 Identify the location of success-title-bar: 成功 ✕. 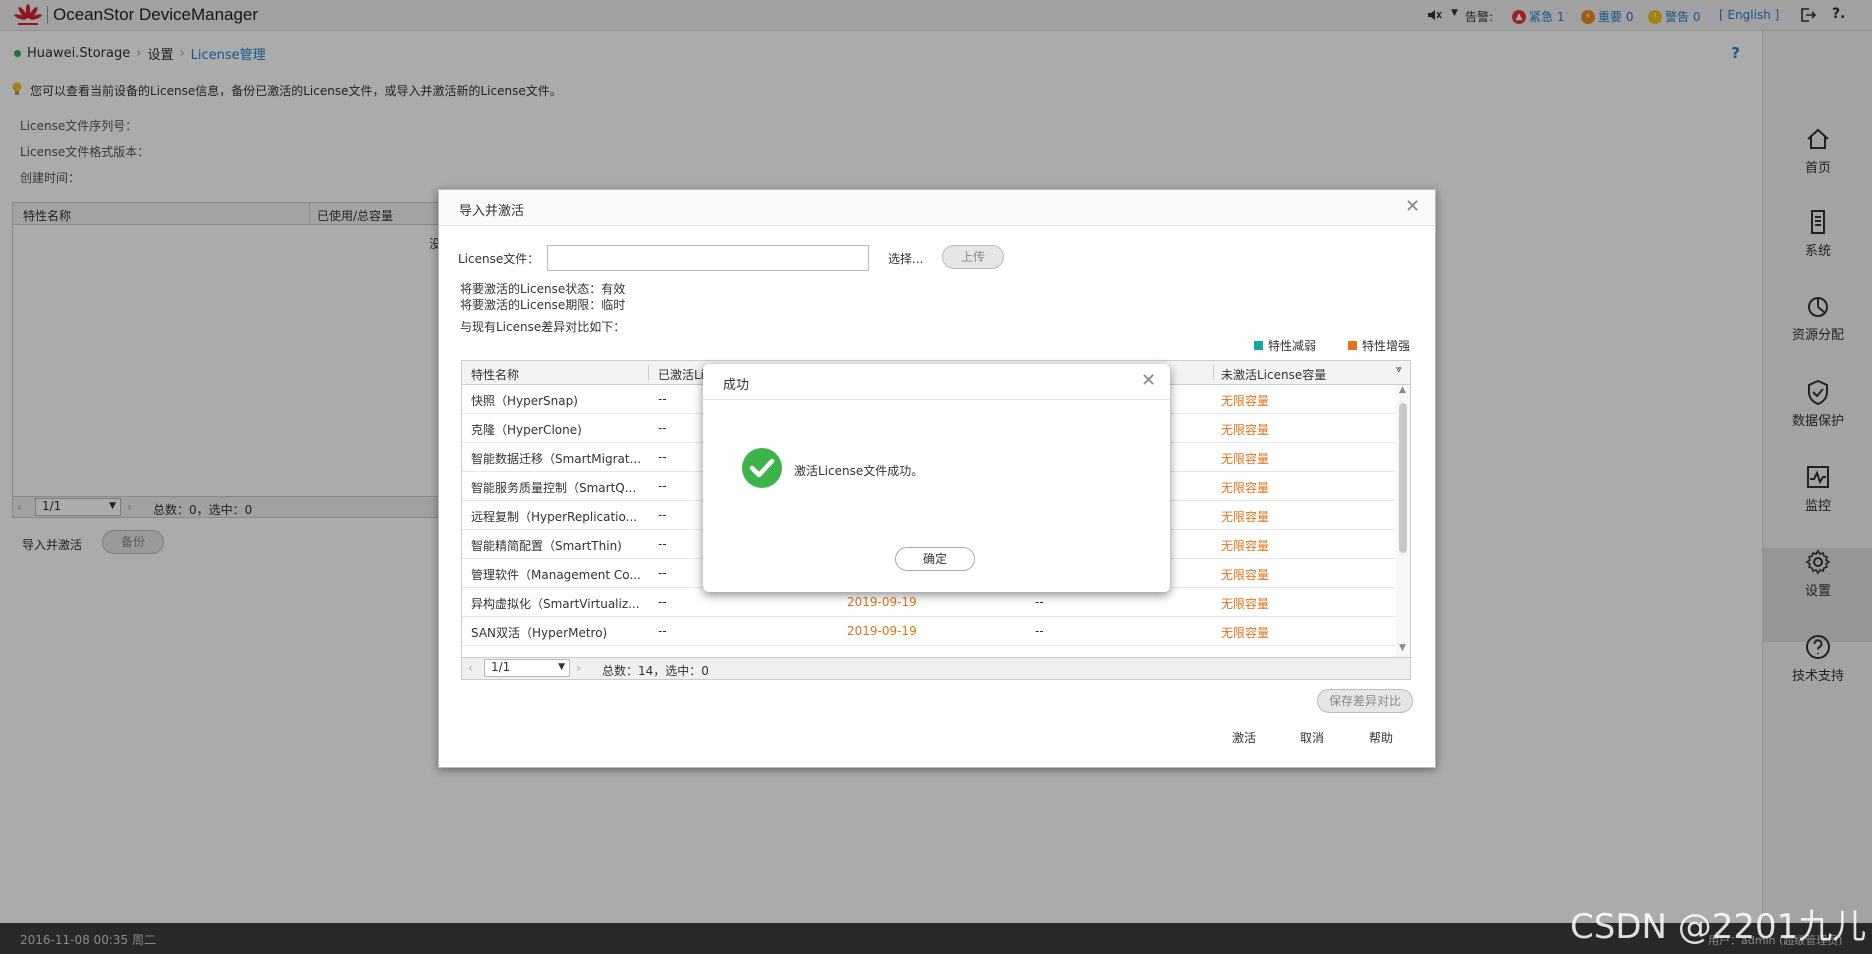
(936, 382).